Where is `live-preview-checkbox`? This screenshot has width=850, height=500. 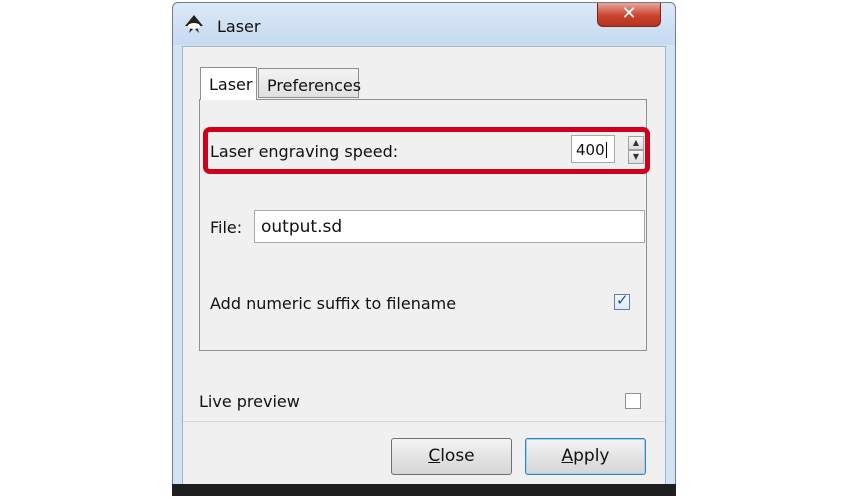 live-preview-checkbox is located at coordinates (633, 401).